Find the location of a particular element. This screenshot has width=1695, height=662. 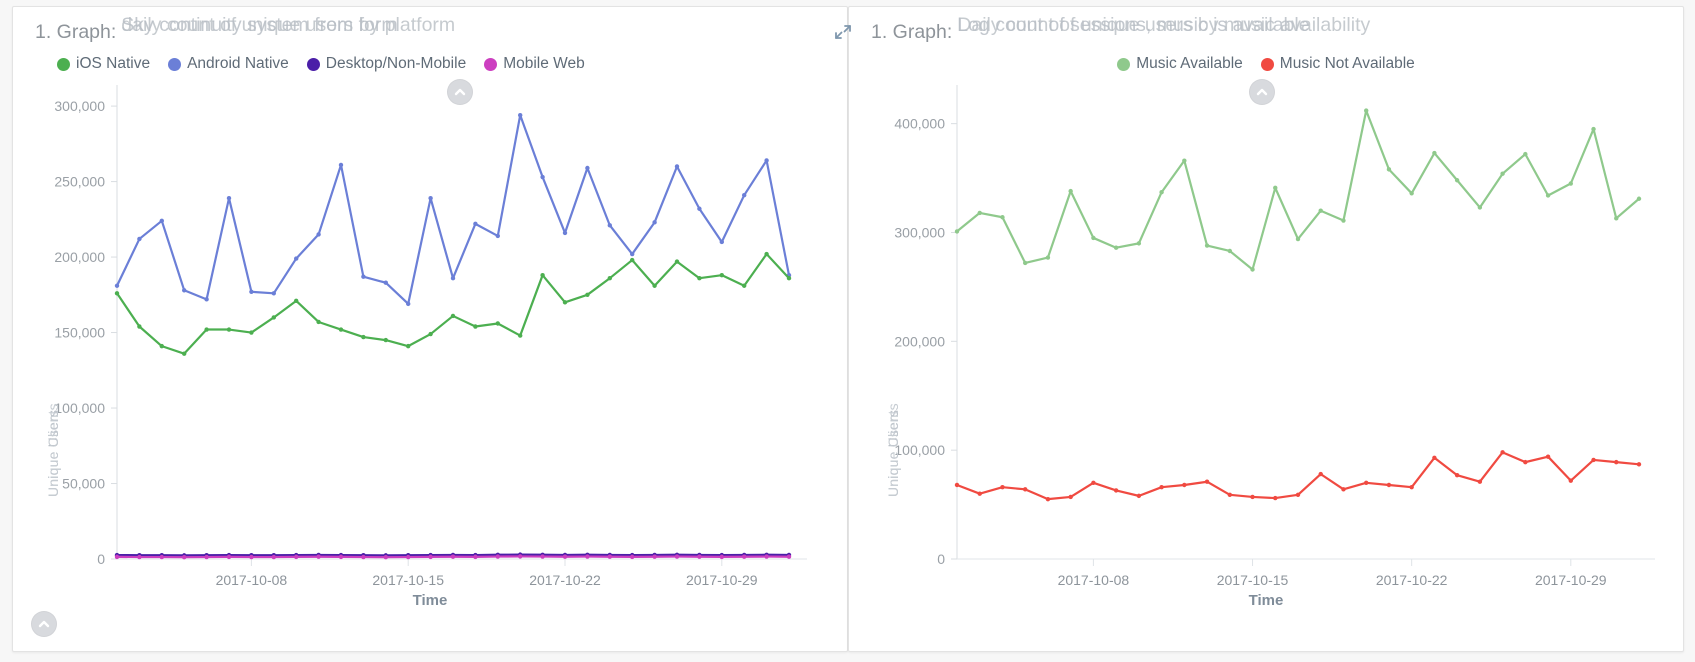

y-axis-label-right: Unique Users Unique Clients is located at coordinates (886, 427).